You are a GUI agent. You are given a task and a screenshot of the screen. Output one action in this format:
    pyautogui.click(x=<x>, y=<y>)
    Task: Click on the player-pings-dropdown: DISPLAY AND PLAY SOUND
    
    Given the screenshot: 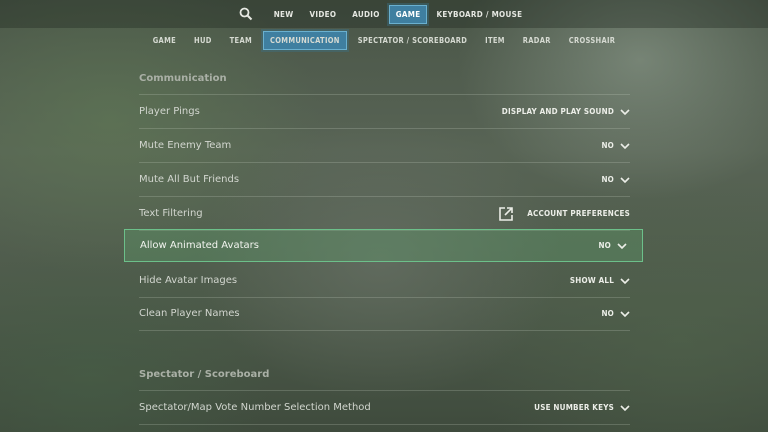 What is the action you would take?
    pyautogui.click(x=566, y=112)
    